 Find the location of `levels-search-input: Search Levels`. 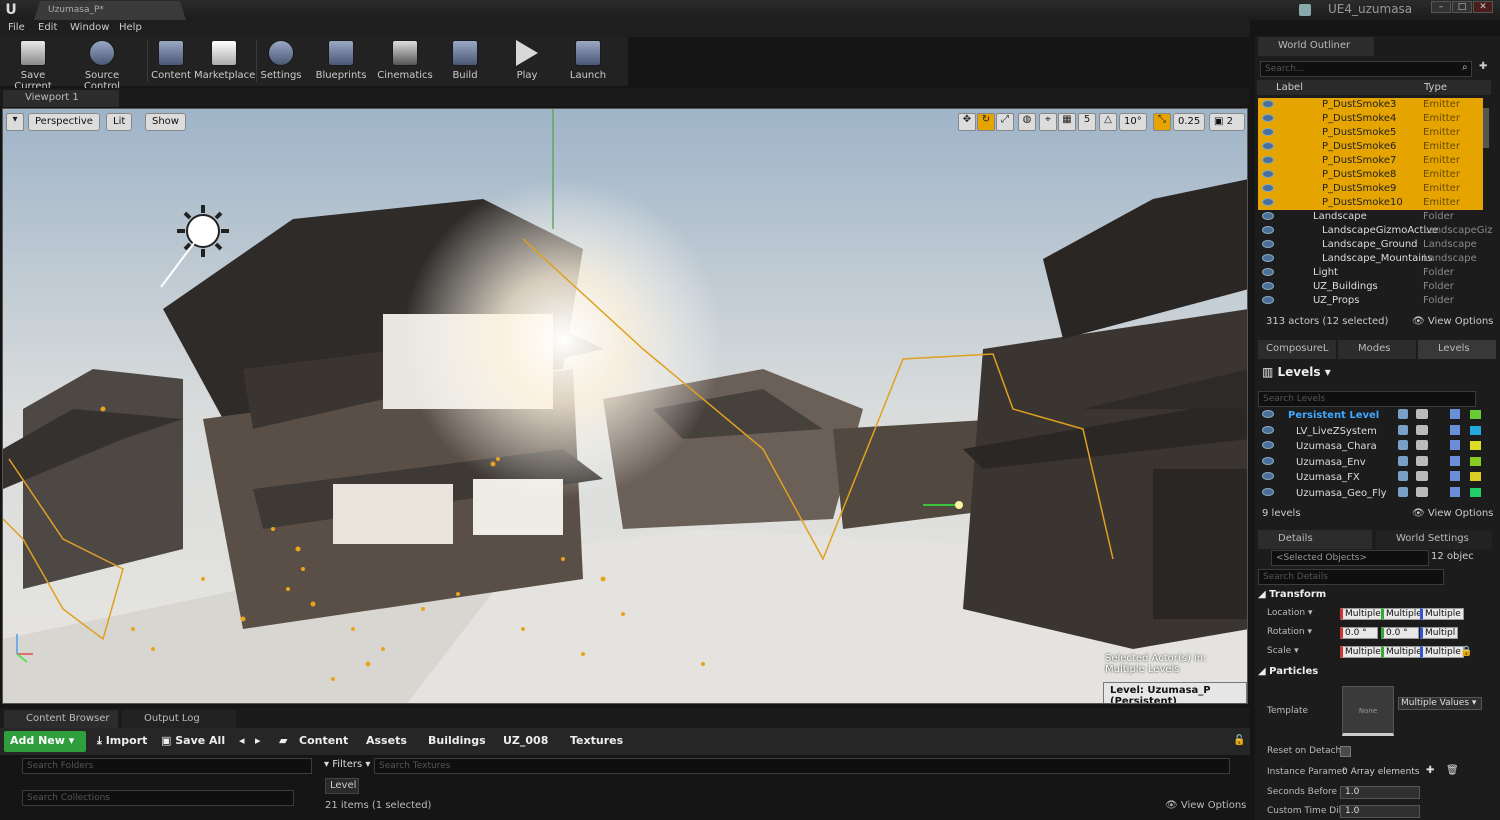

levels-search-input: Search Levels is located at coordinates (1367, 399).